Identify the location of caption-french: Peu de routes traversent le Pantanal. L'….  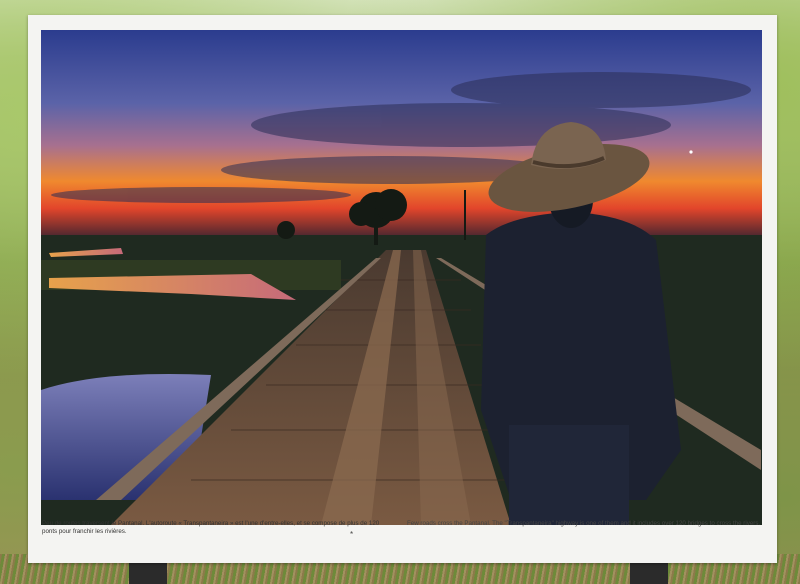
(211, 527).